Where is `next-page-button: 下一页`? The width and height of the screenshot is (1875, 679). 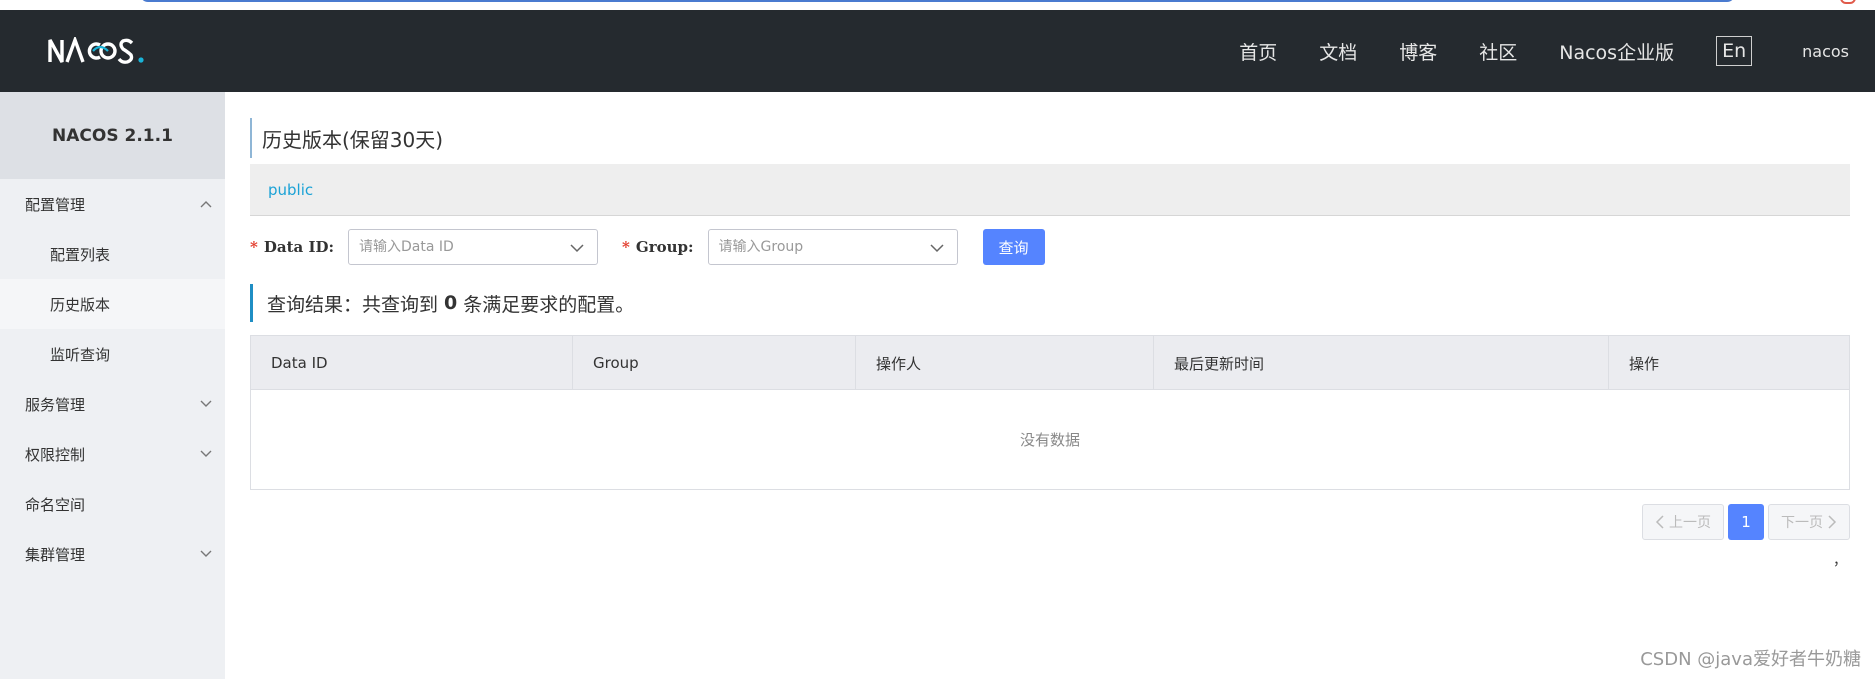
next-page-button: 下一页 is located at coordinates (1809, 522).